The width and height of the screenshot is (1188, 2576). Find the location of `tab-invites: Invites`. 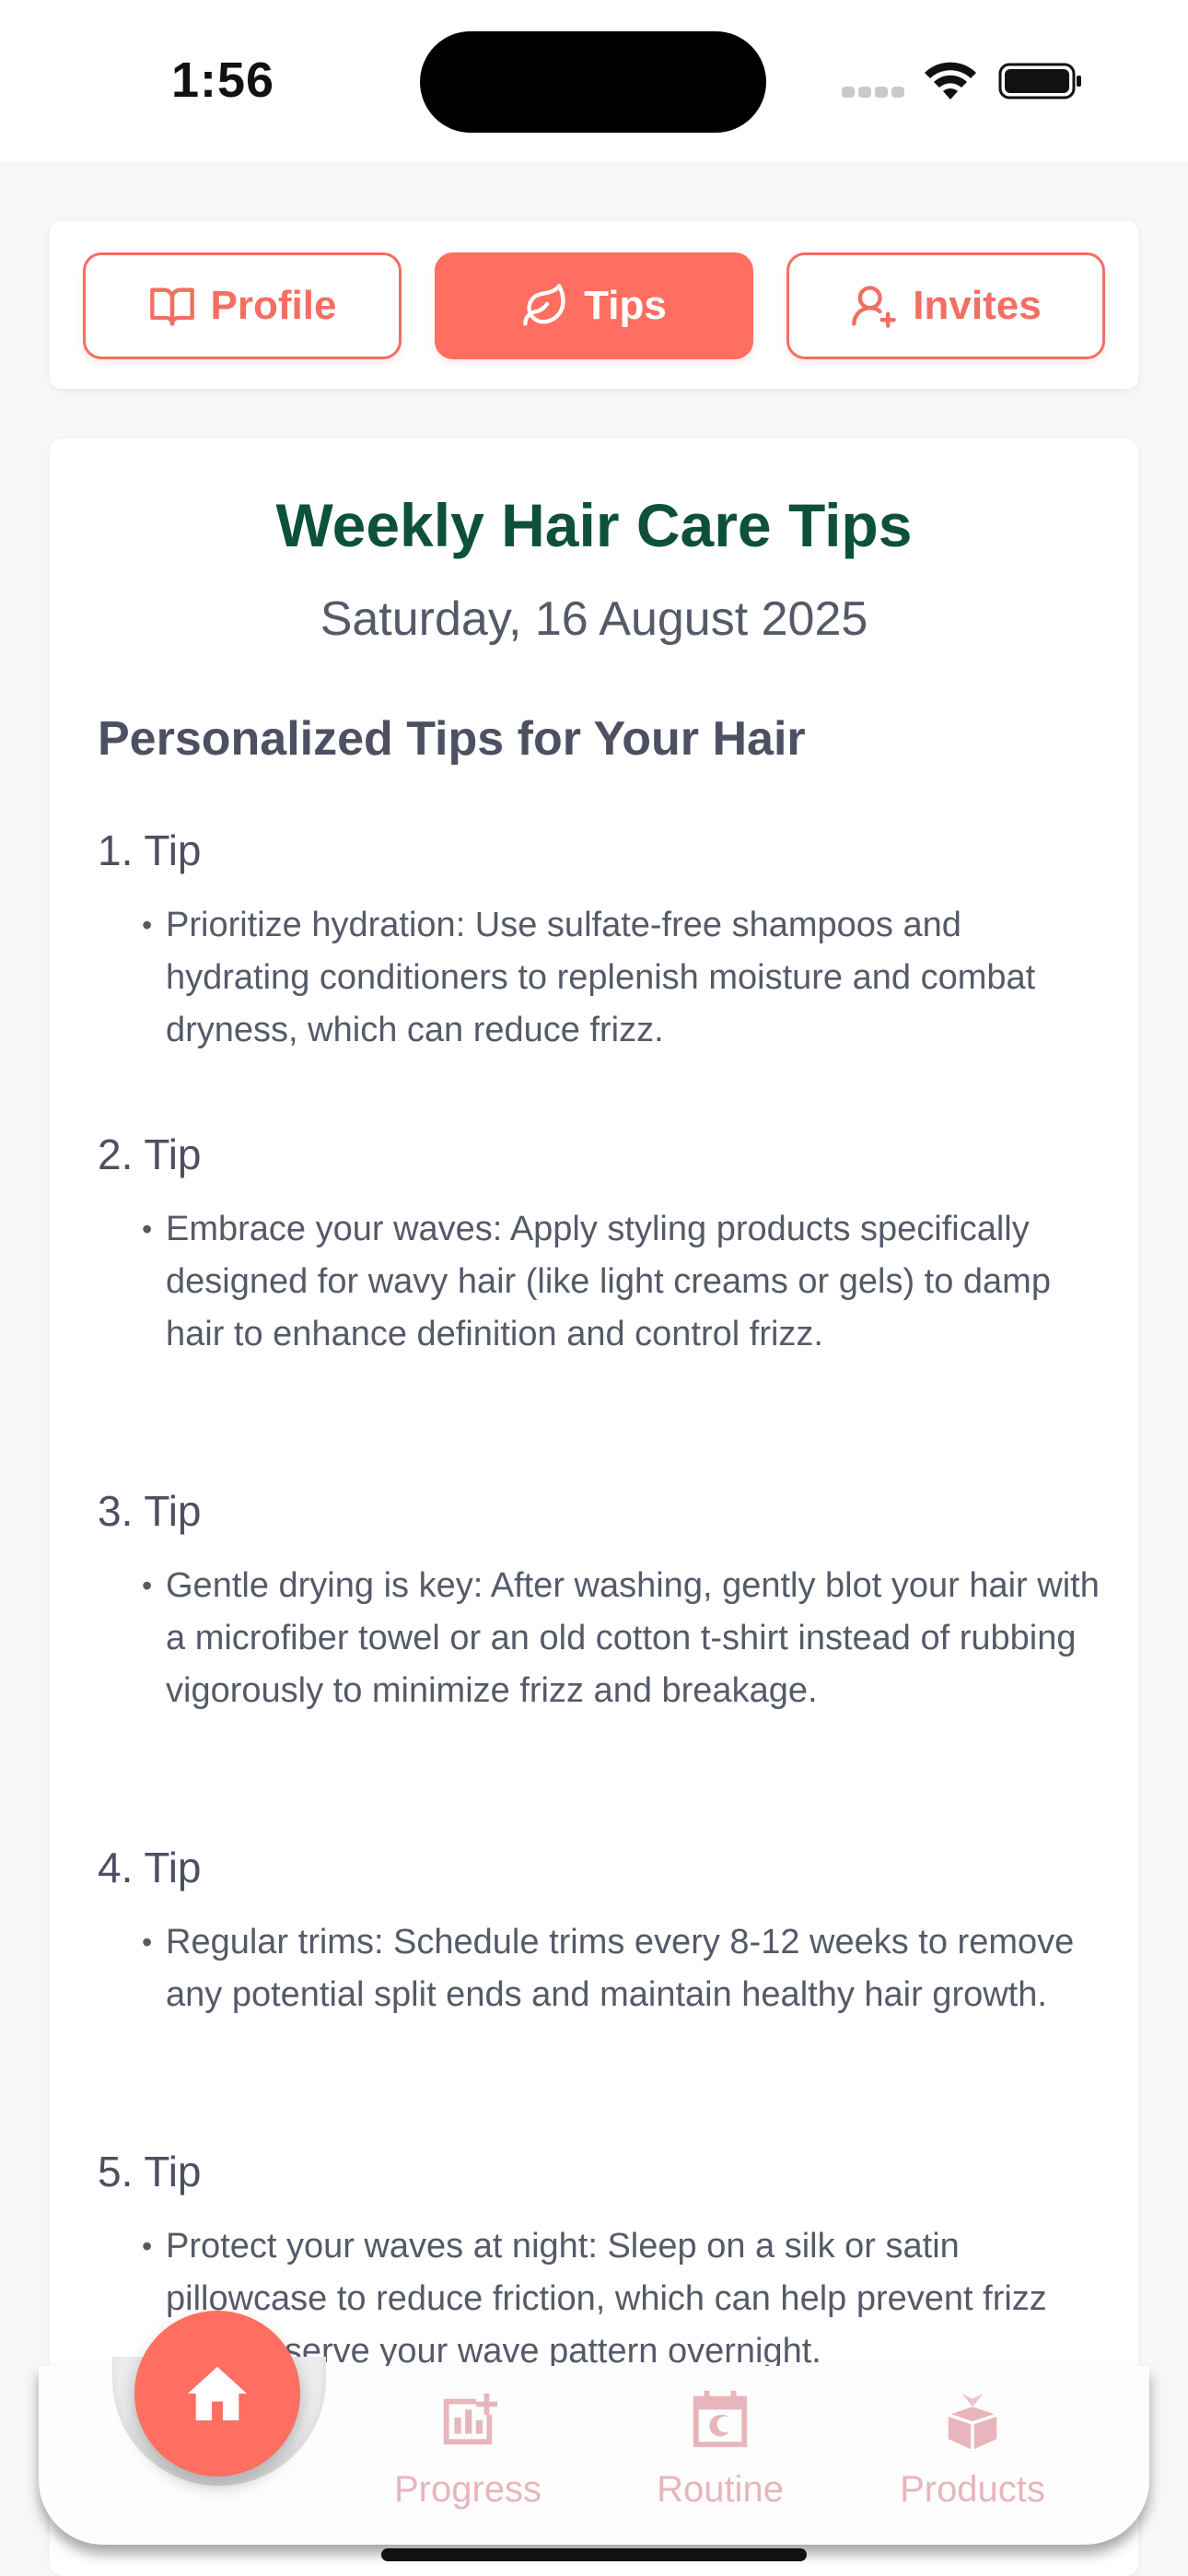

tab-invites: Invites is located at coordinates (945, 305).